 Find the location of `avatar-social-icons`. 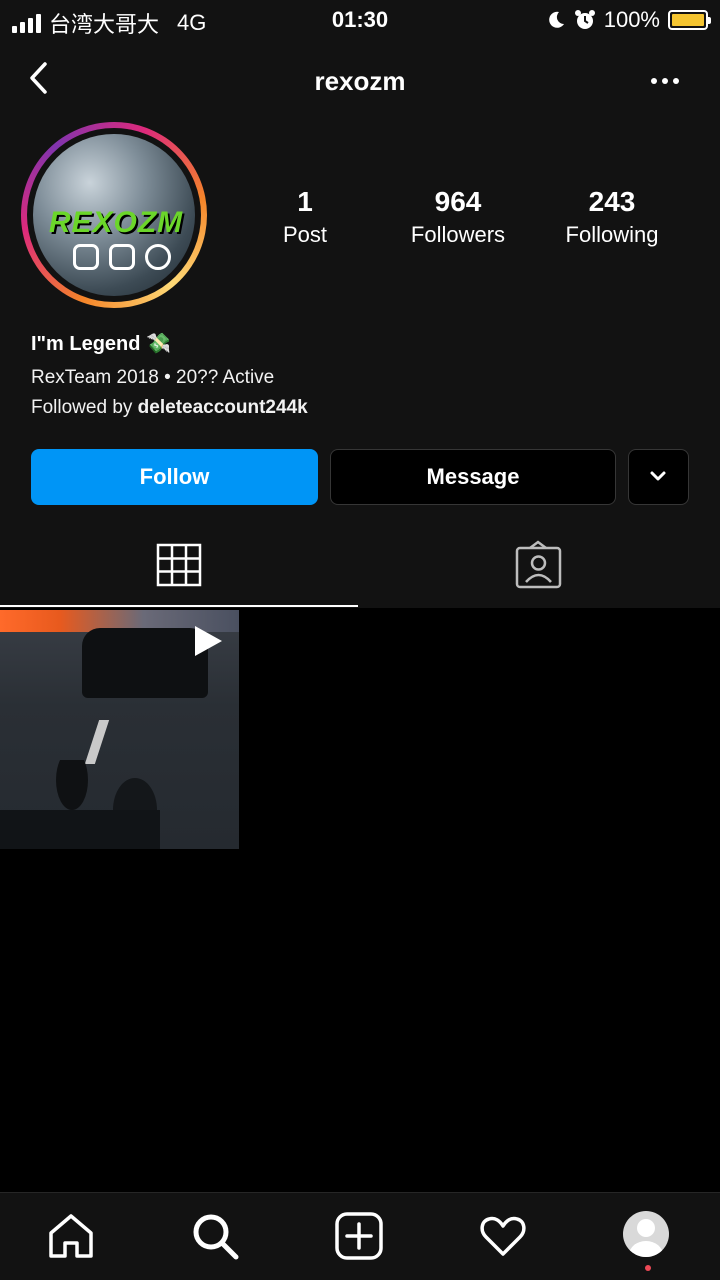

avatar-social-icons is located at coordinates (122, 257).